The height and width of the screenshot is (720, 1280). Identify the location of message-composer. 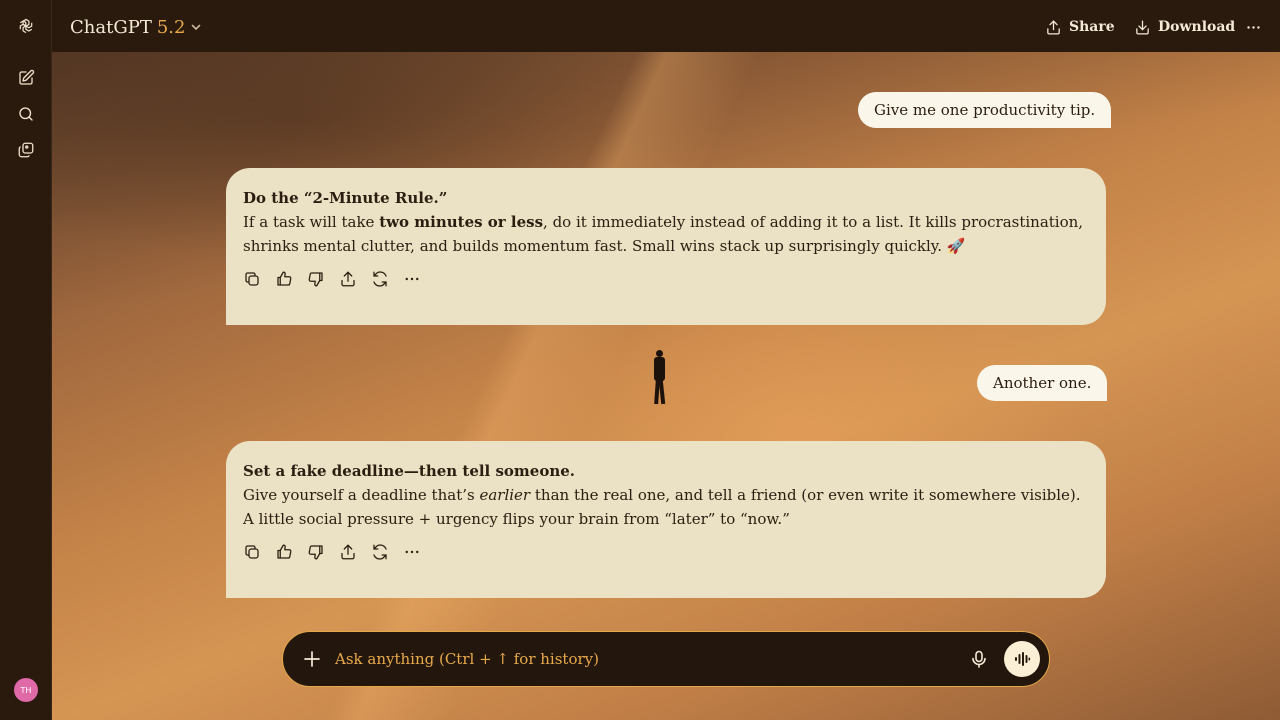
(666, 659).